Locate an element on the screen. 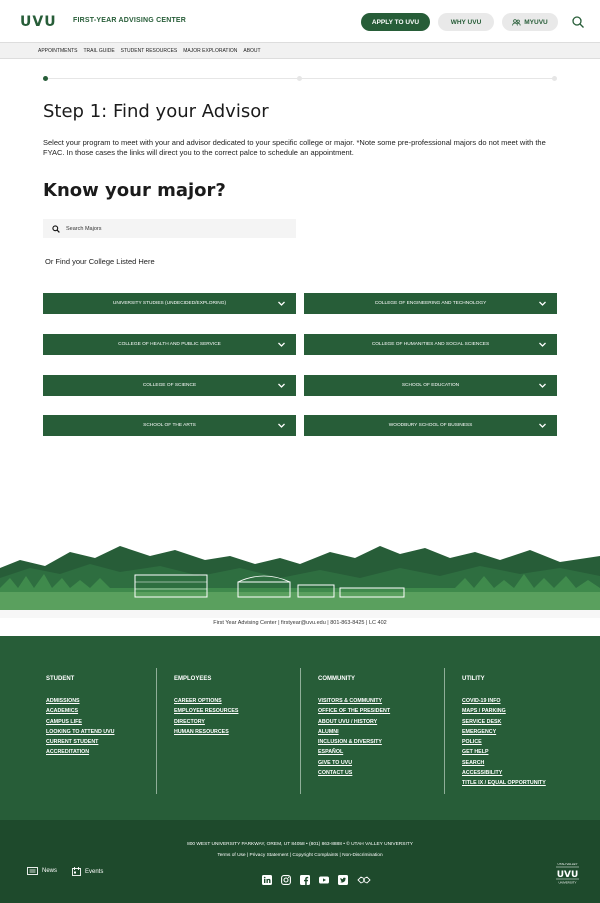 This screenshot has height=903, width=600. college-health-public-service: COLLEGE OF HEALTH AND PUBLIC SERVICE is located at coordinates (169, 344).